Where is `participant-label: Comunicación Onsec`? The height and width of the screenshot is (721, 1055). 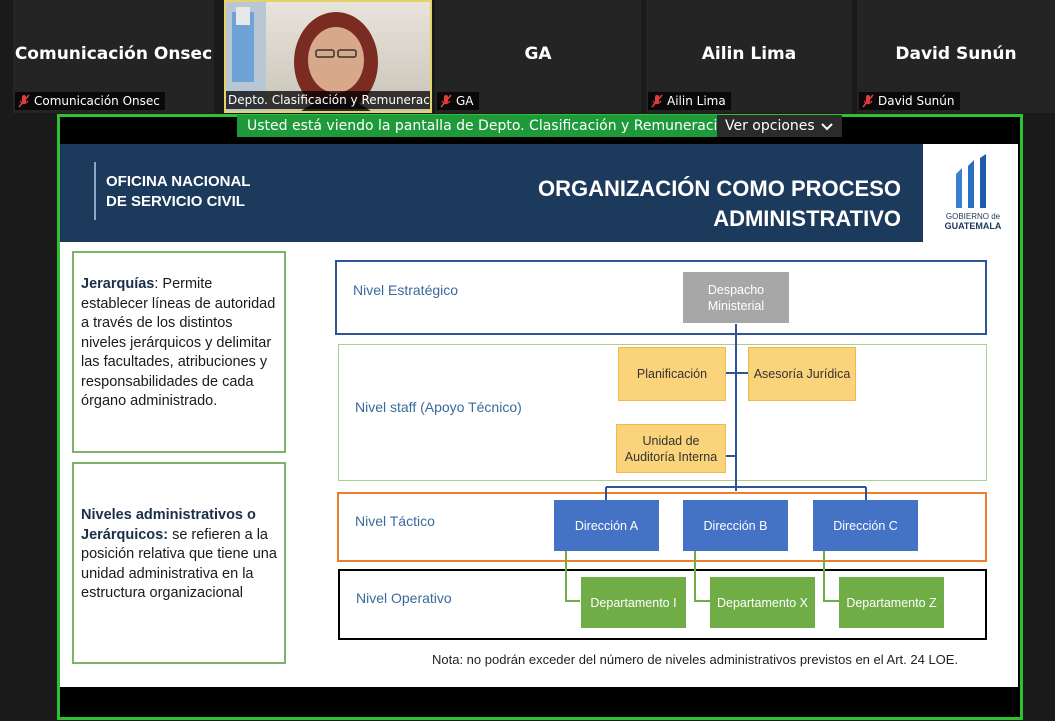 participant-label: Comunicación Onsec is located at coordinates (90, 101).